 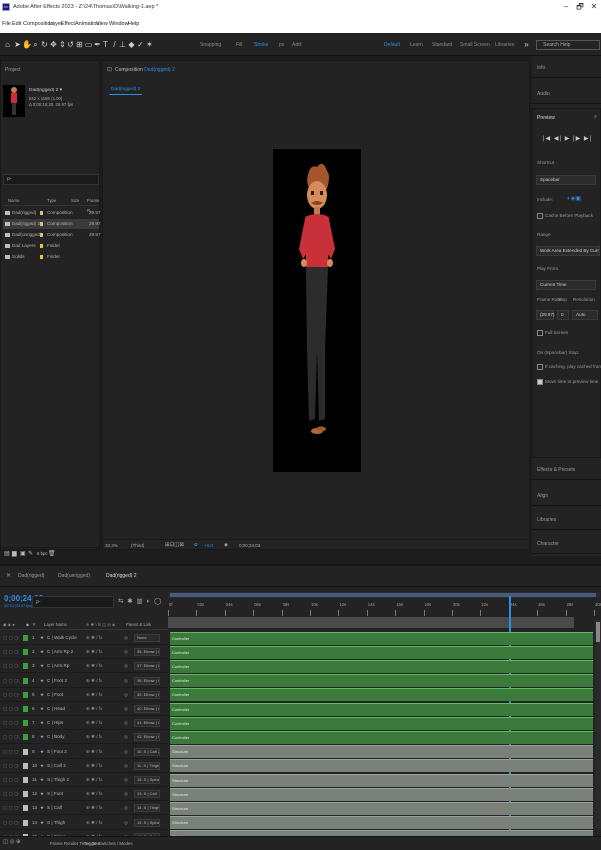 What do you see at coordinates (147, 652) in the screenshot?
I see `parent-dropdown: 36. Elbow | C` at bounding box center [147, 652].